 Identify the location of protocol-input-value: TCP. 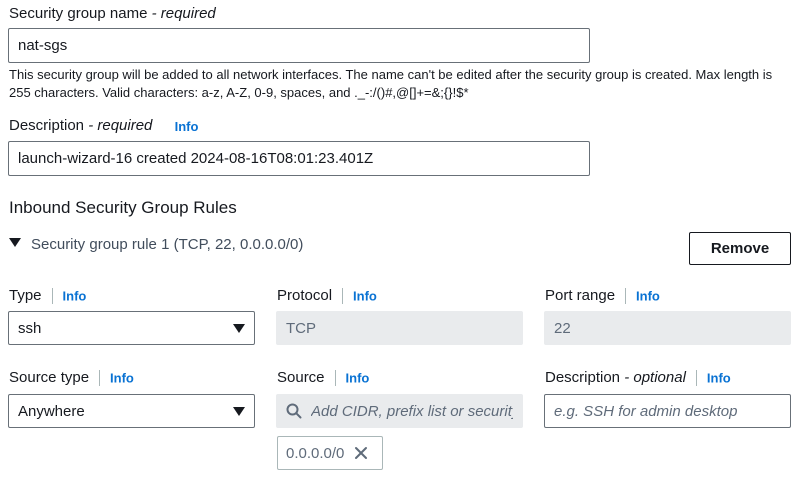
(301, 328).